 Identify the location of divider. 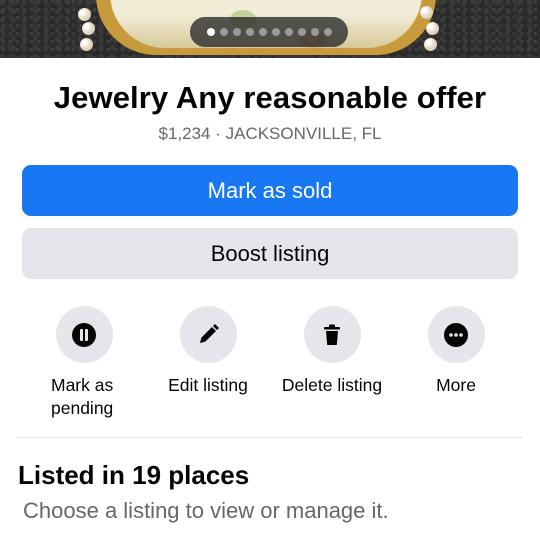
(270, 437).